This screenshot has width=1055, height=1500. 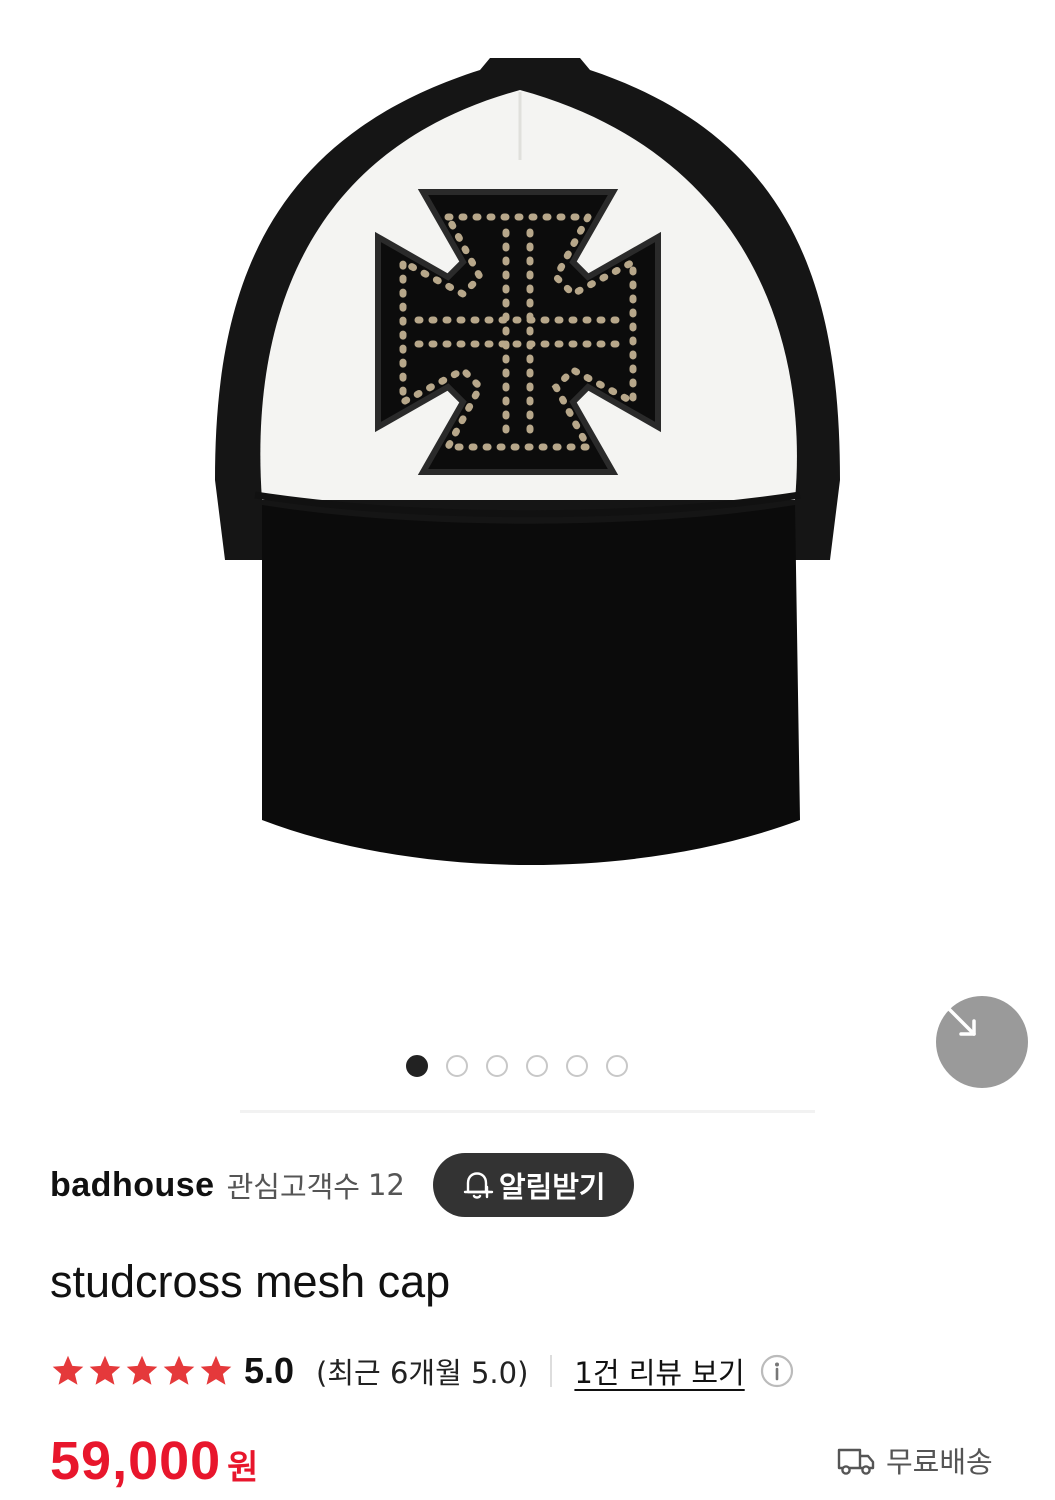 I want to click on alert-button: 알림받기, so click(x=533, y=1185).